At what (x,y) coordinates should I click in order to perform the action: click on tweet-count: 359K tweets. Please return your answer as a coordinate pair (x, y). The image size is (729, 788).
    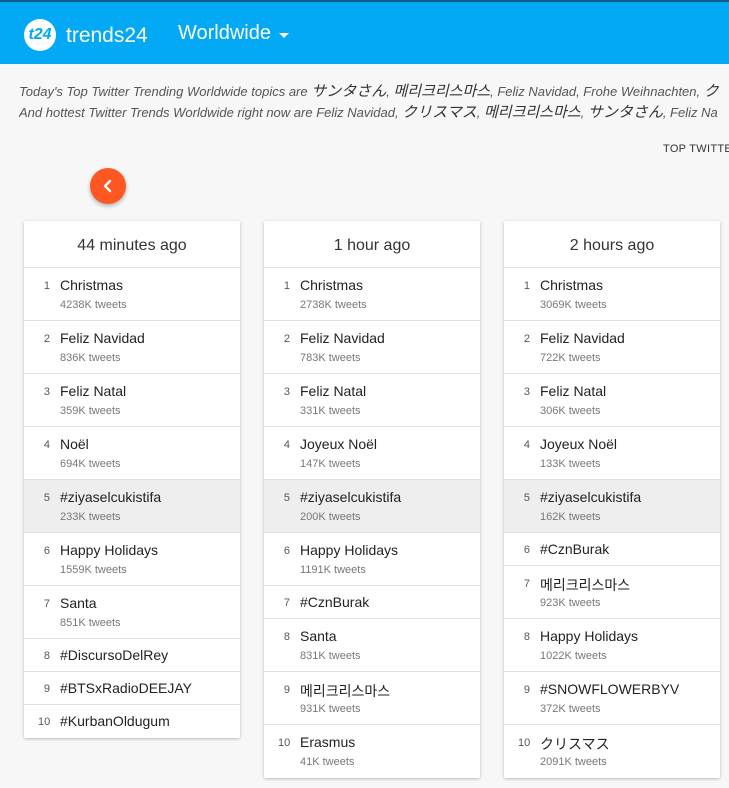
    Looking at the image, I should click on (90, 411).